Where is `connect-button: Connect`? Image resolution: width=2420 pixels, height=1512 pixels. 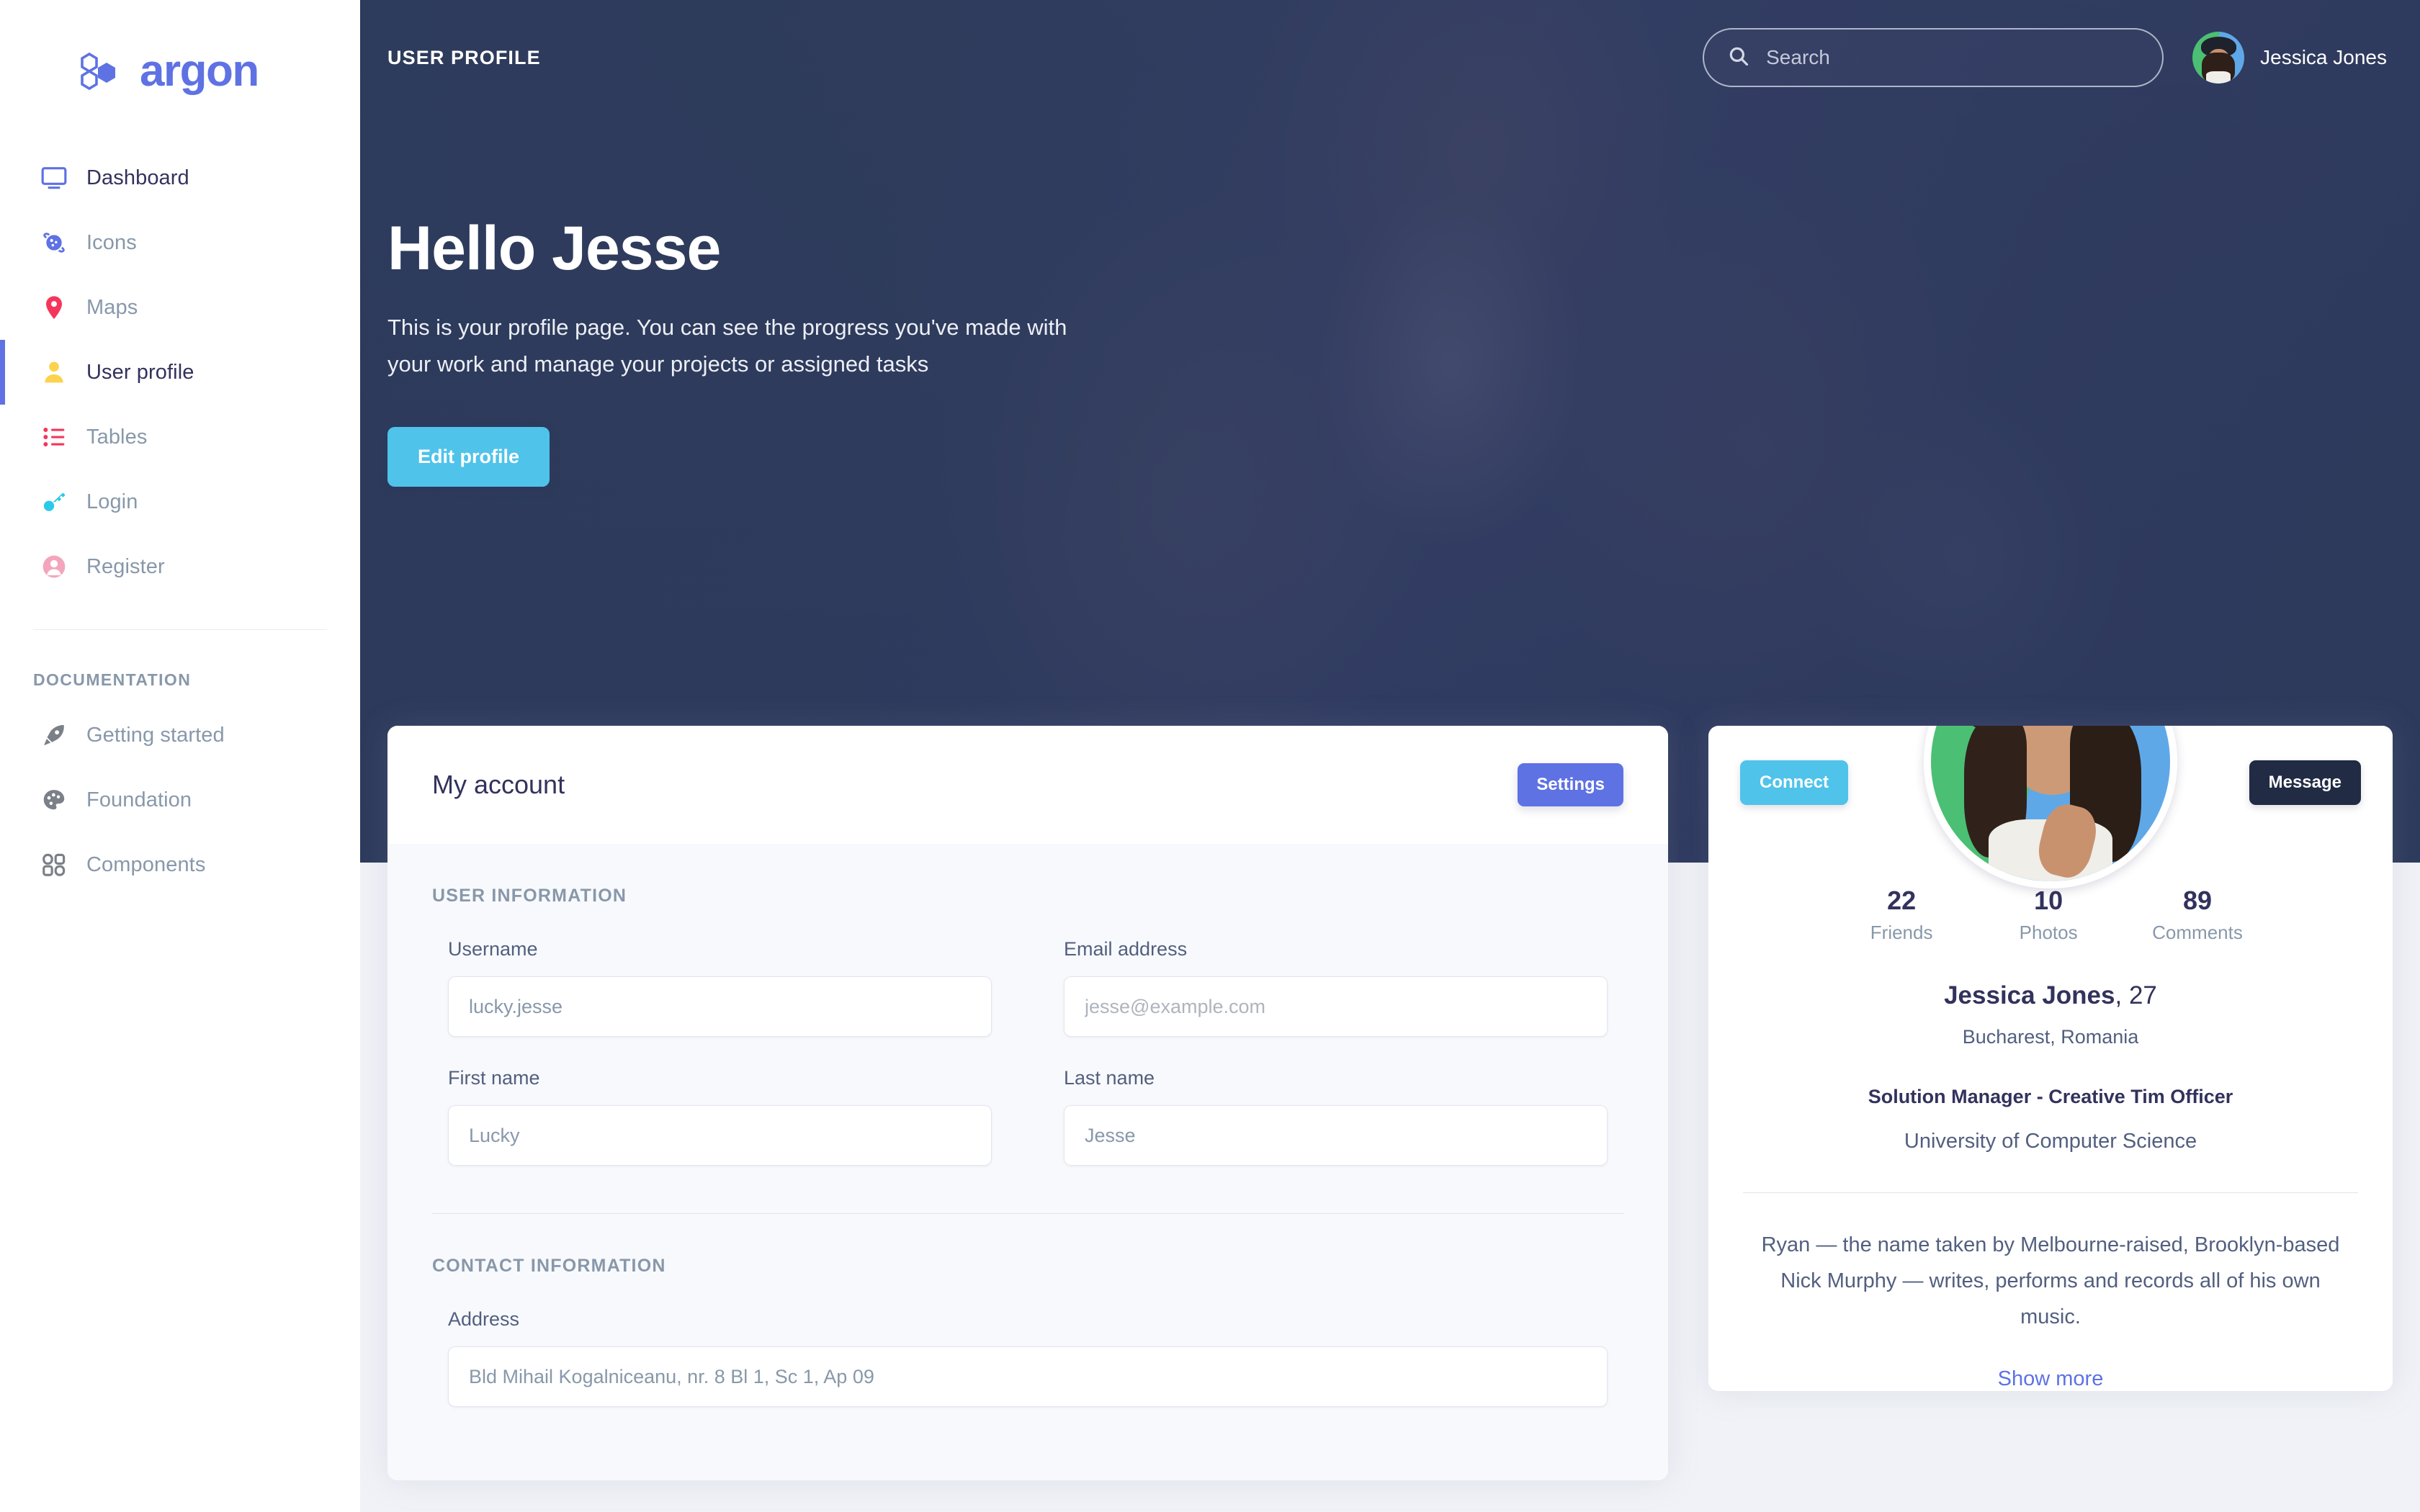 connect-button: Connect is located at coordinates (1794, 782).